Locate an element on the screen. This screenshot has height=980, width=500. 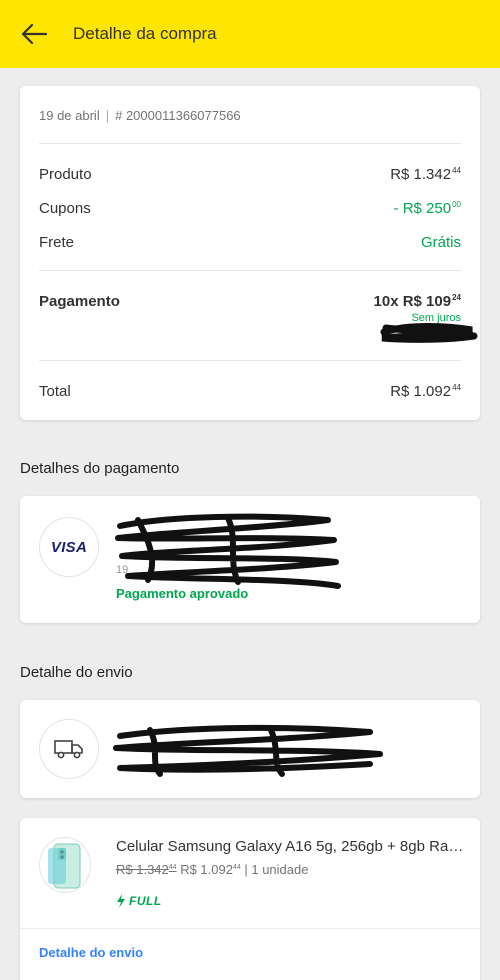
old-price: R$ 1.34244 is located at coordinates (146, 869).